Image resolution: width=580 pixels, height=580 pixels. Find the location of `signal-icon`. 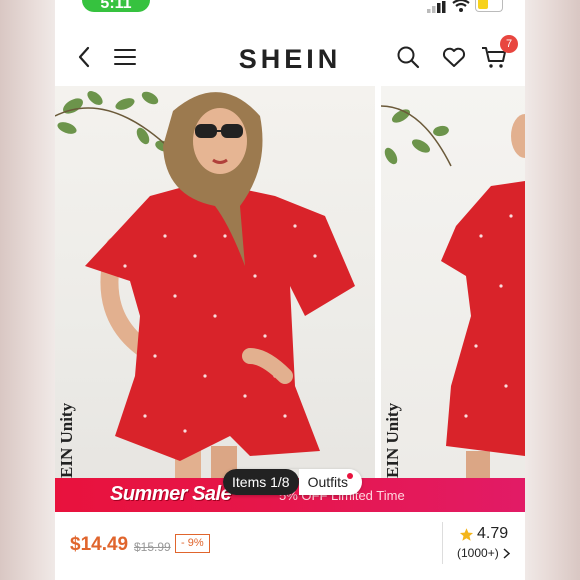

signal-icon is located at coordinates (436, 7).